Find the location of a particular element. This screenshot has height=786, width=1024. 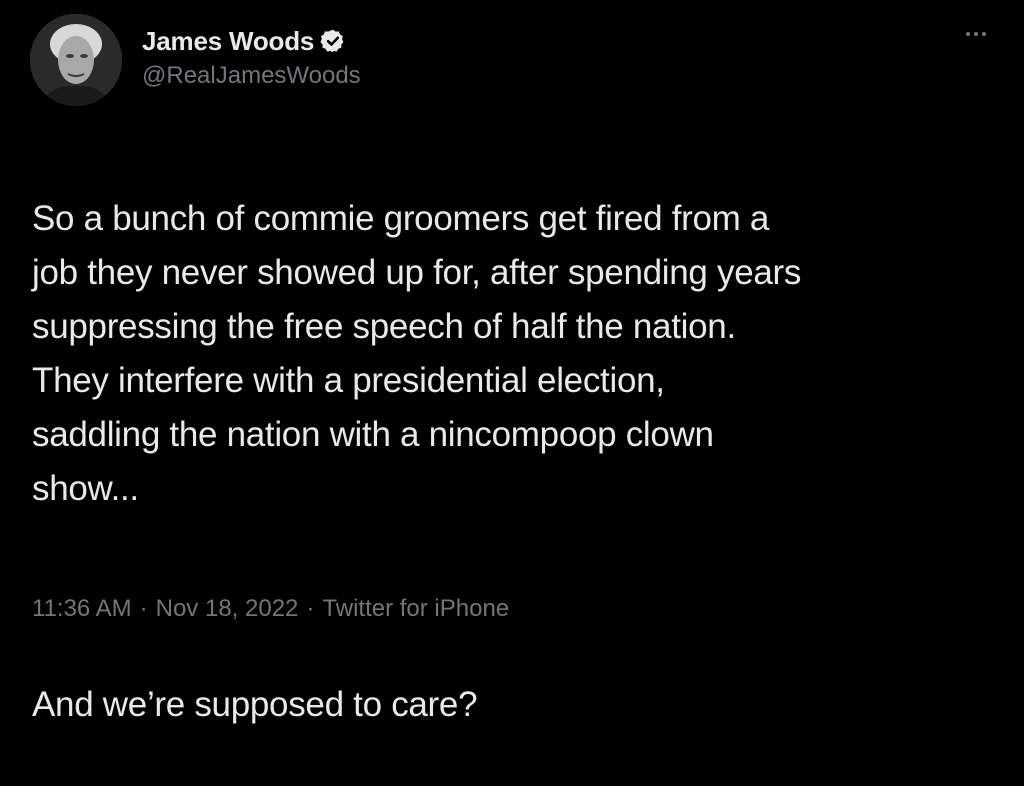

author-block: James Woods @RealJamesWoods is located at coordinates (251, 57).